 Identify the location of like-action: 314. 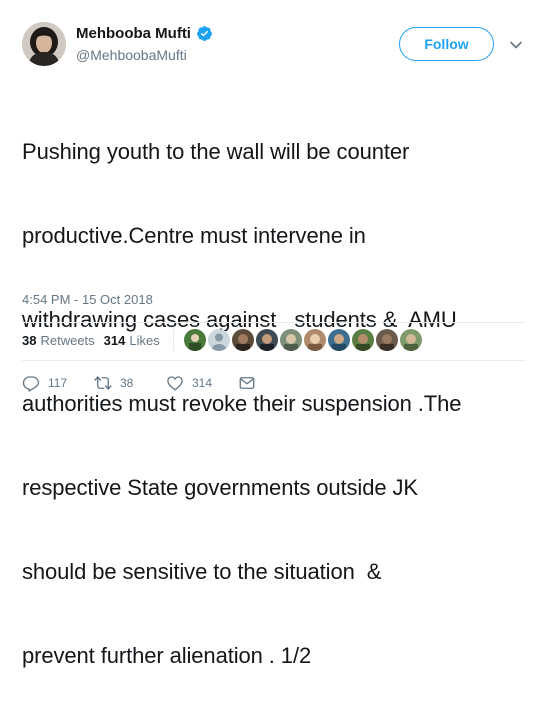
(202, 383).